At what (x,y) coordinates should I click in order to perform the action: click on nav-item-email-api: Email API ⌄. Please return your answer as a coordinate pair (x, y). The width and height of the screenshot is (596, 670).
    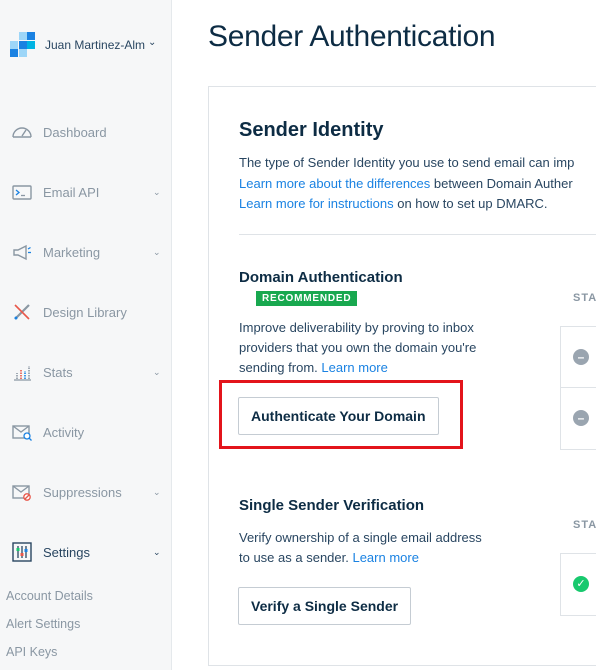
    Looking at the image, I should click on (85, 192).